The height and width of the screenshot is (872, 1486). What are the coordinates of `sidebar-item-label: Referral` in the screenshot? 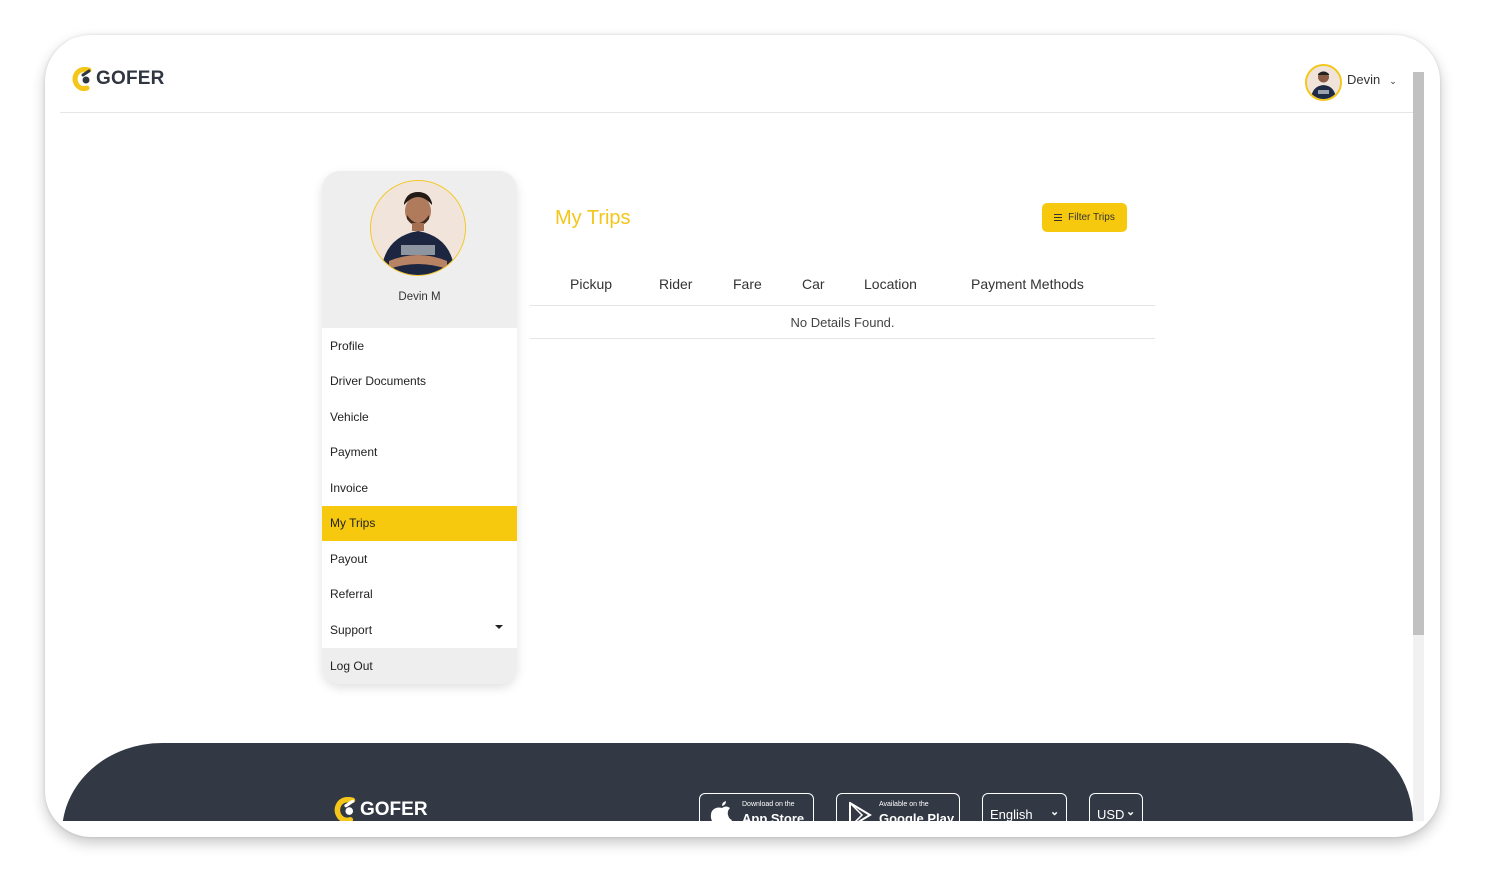 It's located at (351, 594).